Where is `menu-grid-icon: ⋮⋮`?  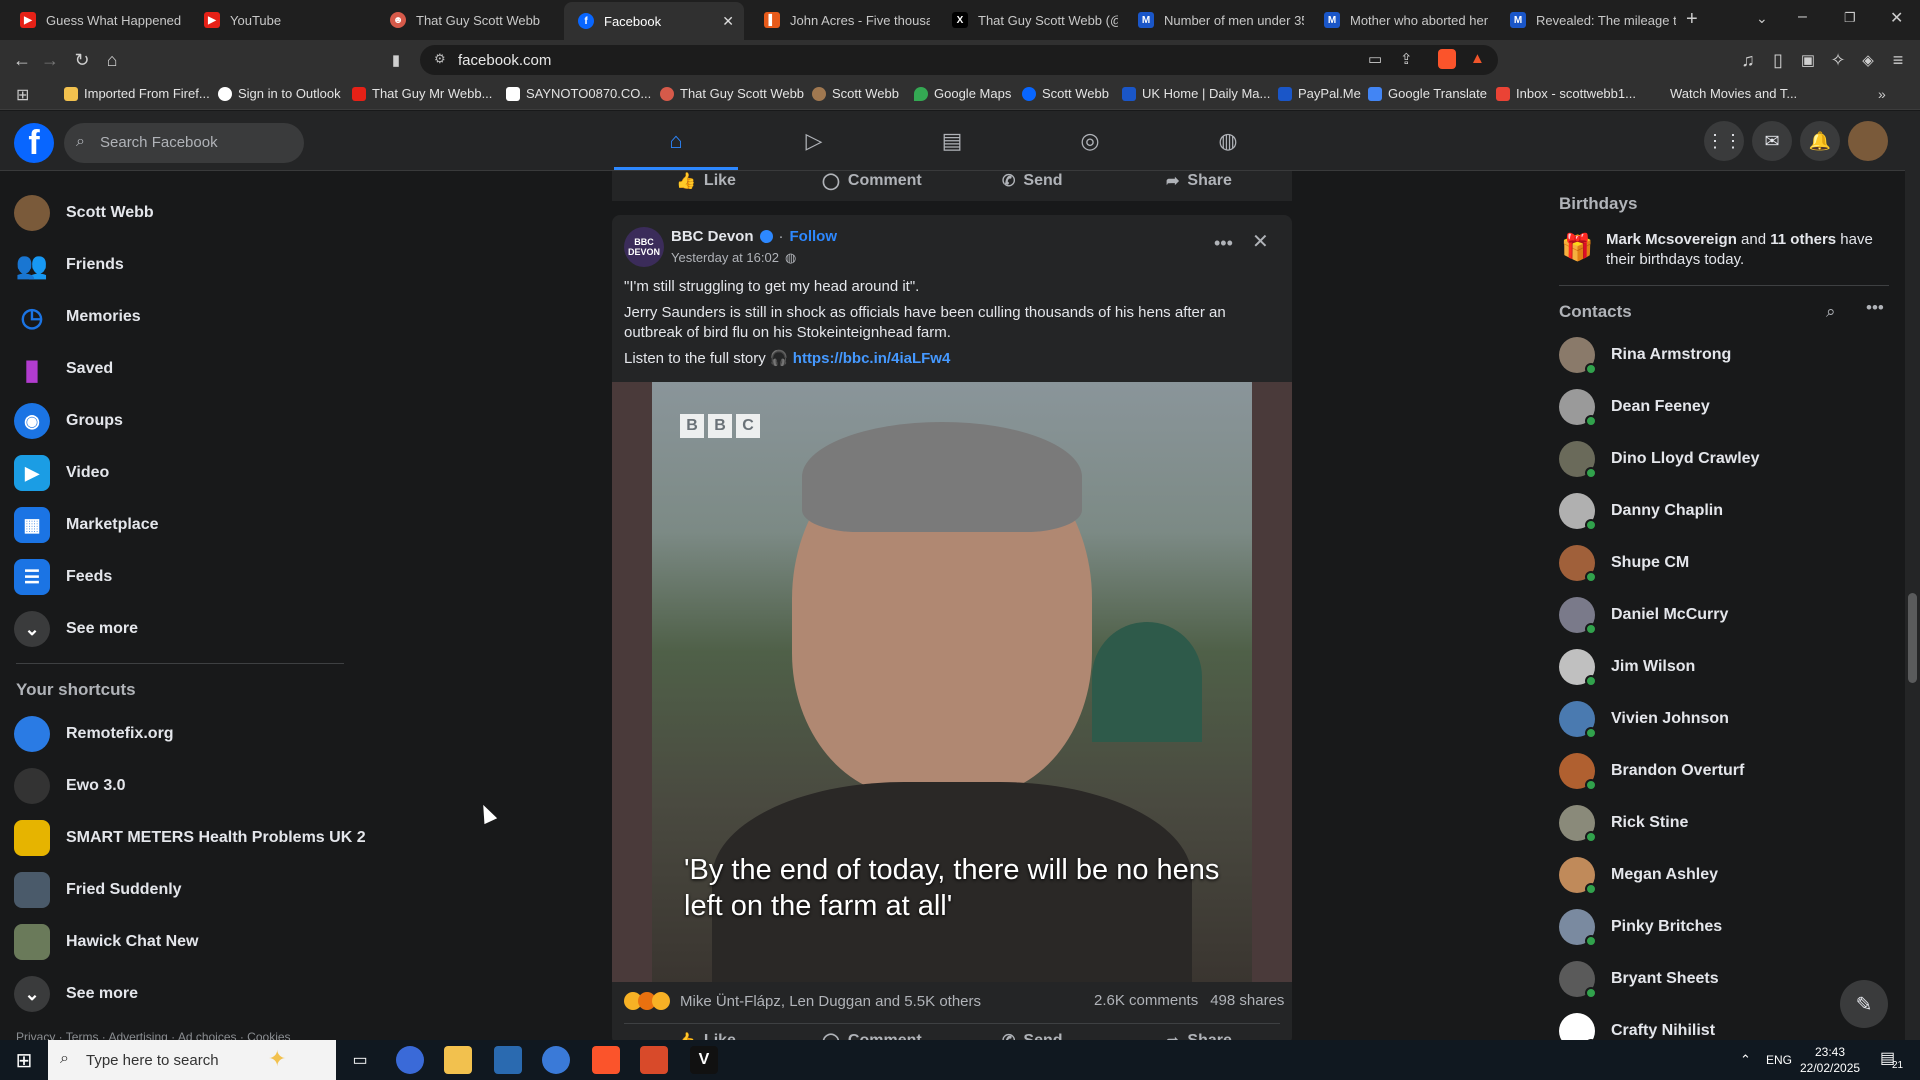
menu-grid-icon: ⋮⋮ is located at coordinates (1724, 141).